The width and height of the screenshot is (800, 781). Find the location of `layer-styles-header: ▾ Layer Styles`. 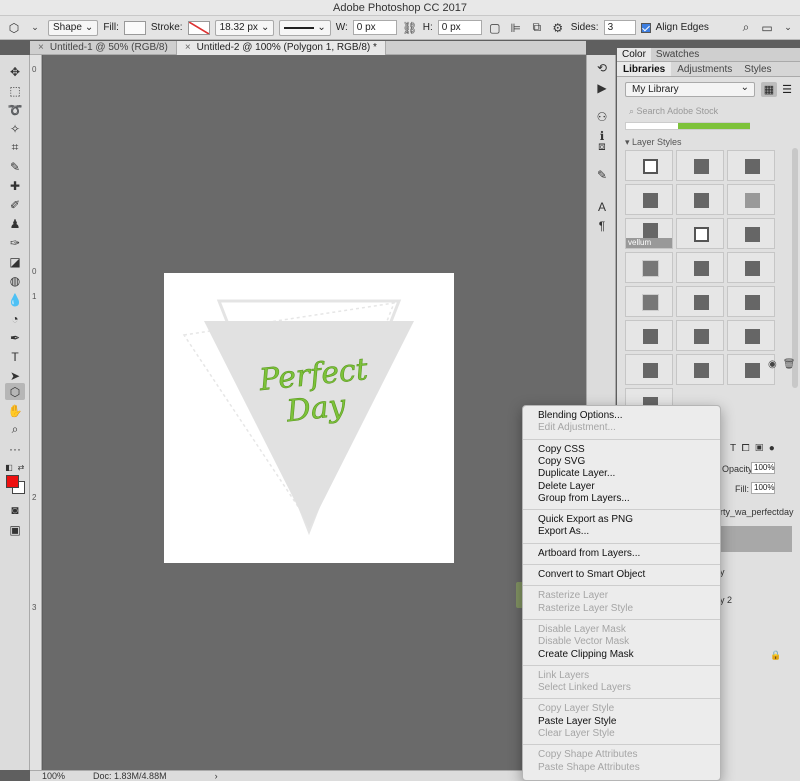

layer-styles-header: ▾ Layer Styles is located at coordinates (653, 142).